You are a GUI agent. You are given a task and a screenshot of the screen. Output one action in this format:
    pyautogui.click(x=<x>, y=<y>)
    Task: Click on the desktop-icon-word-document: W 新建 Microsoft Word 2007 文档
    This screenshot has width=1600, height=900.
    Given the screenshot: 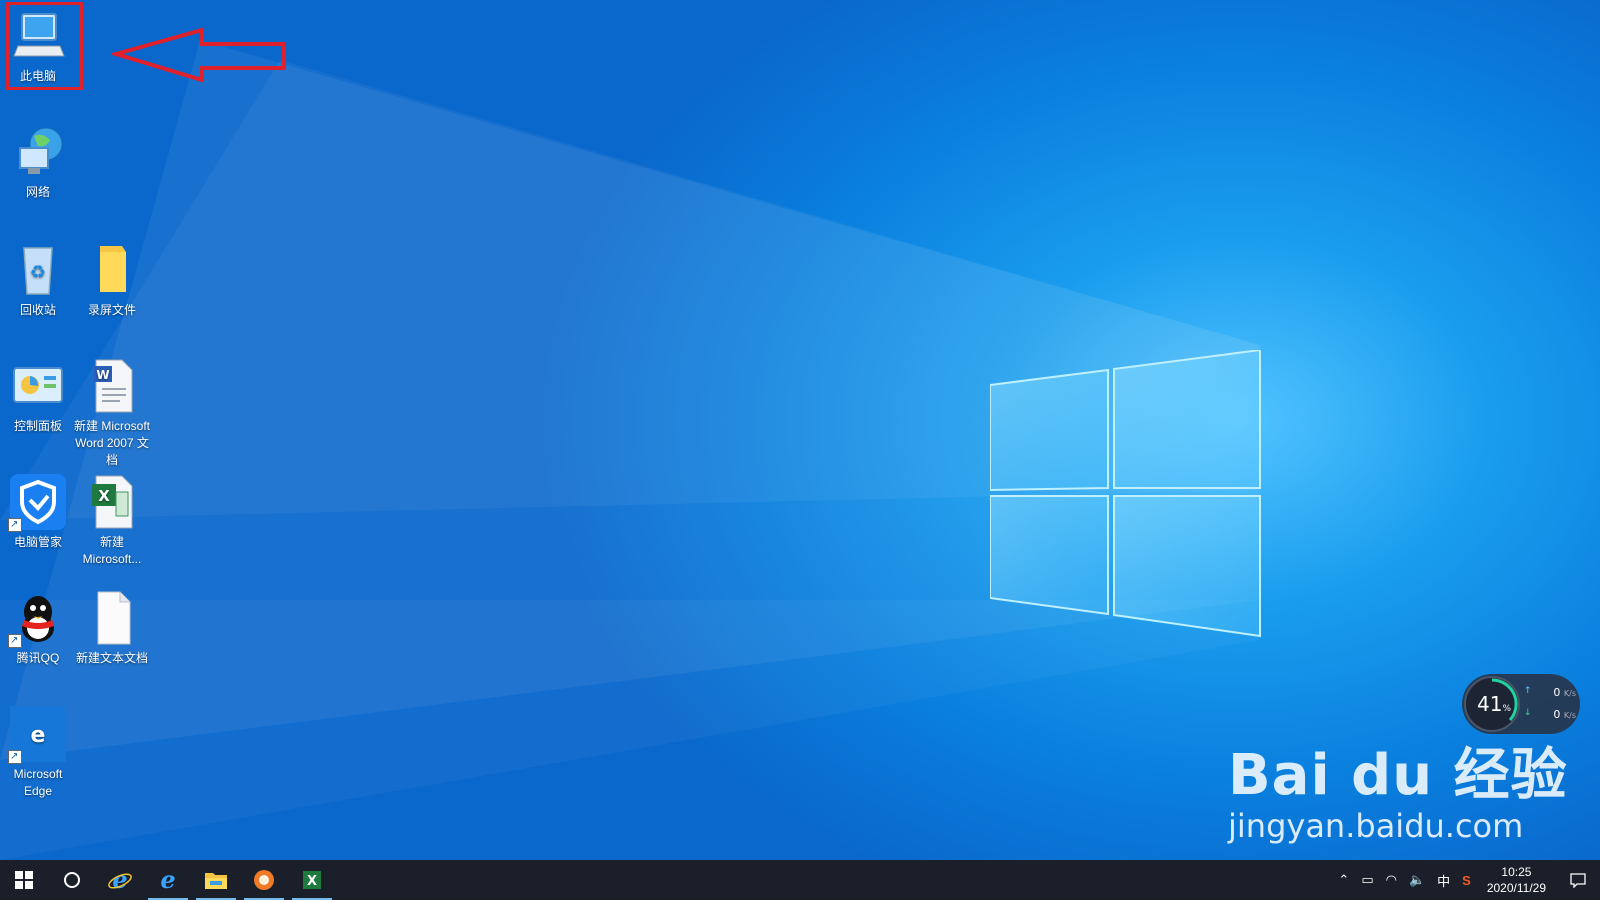 What is the action you would take?
    pyautogui.click(x=112, y=412)
    